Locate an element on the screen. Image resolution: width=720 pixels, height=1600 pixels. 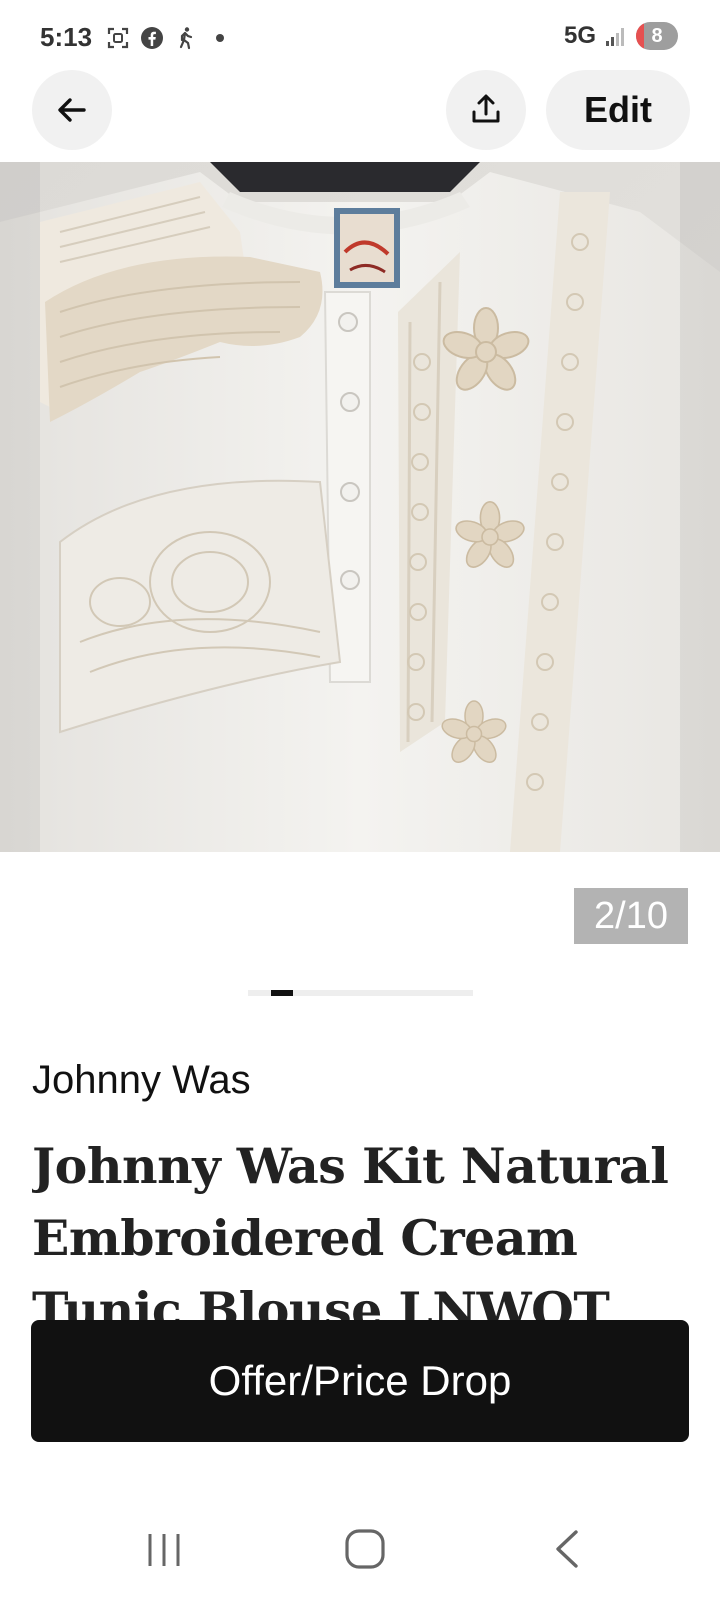
share-button is located at coordinates (486, 110).